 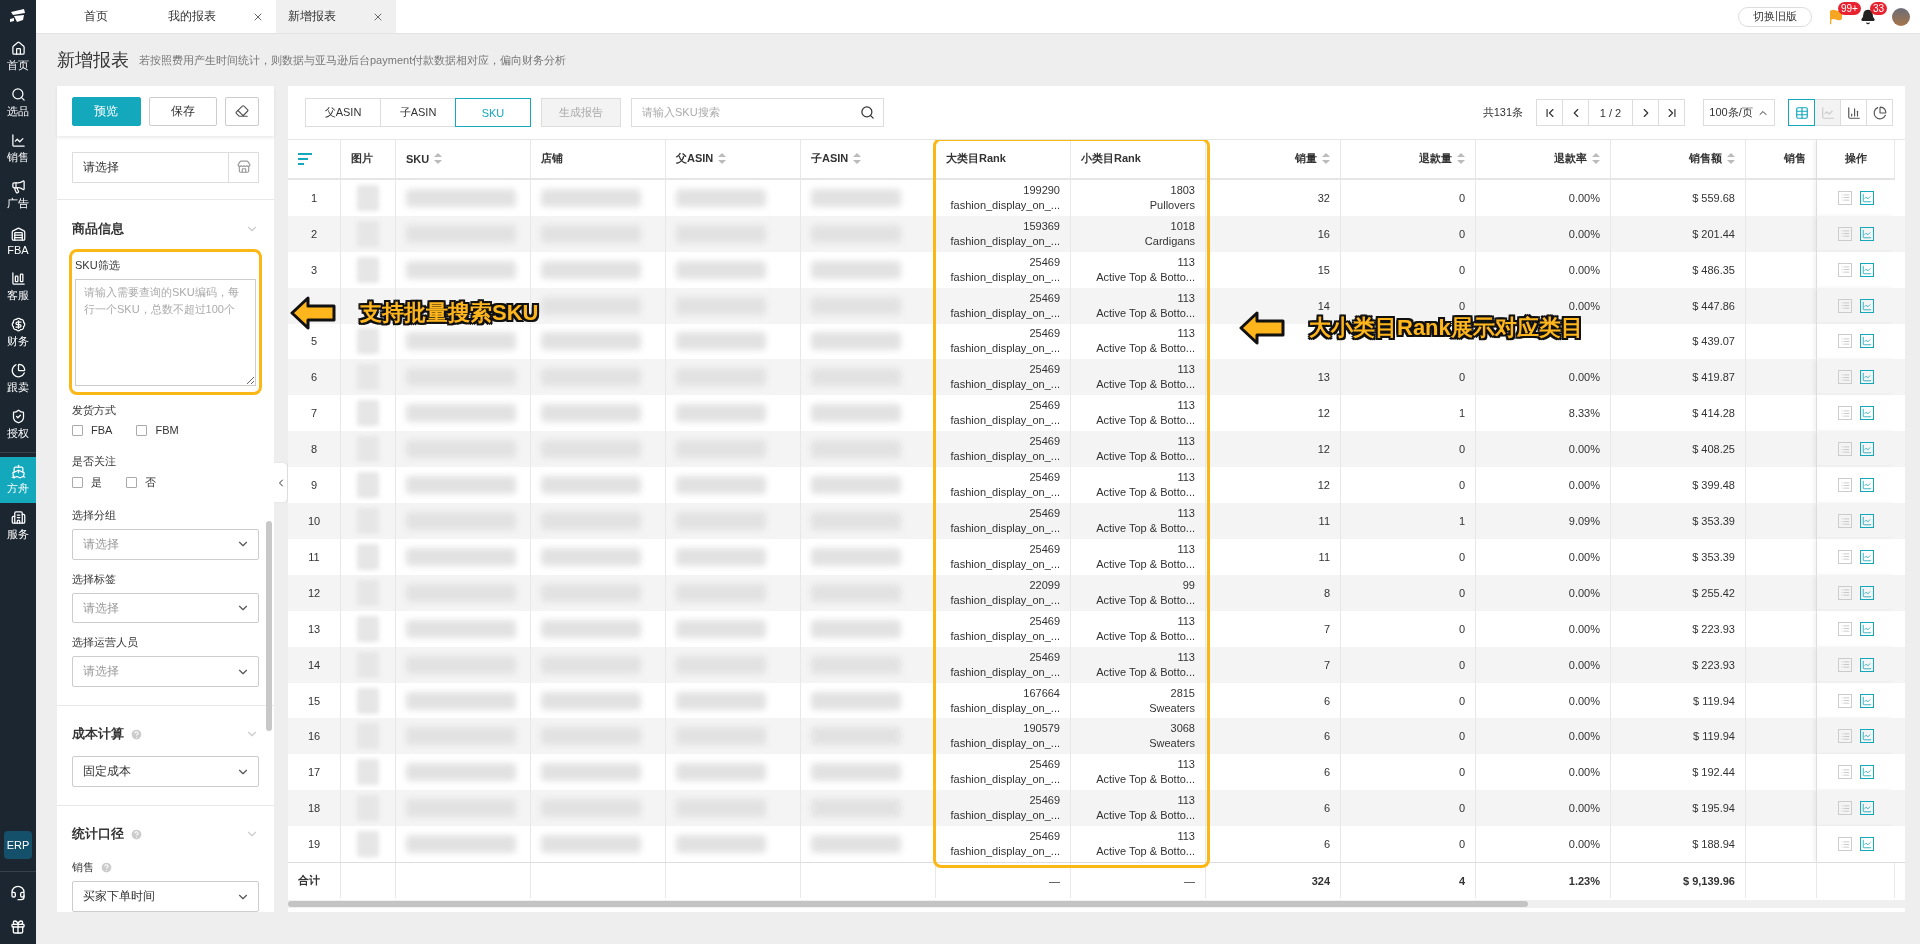 What do you see at coordinates (183, 111) in the screenshot?
I see `save-button: 保存` at bounding box center [183, 111].